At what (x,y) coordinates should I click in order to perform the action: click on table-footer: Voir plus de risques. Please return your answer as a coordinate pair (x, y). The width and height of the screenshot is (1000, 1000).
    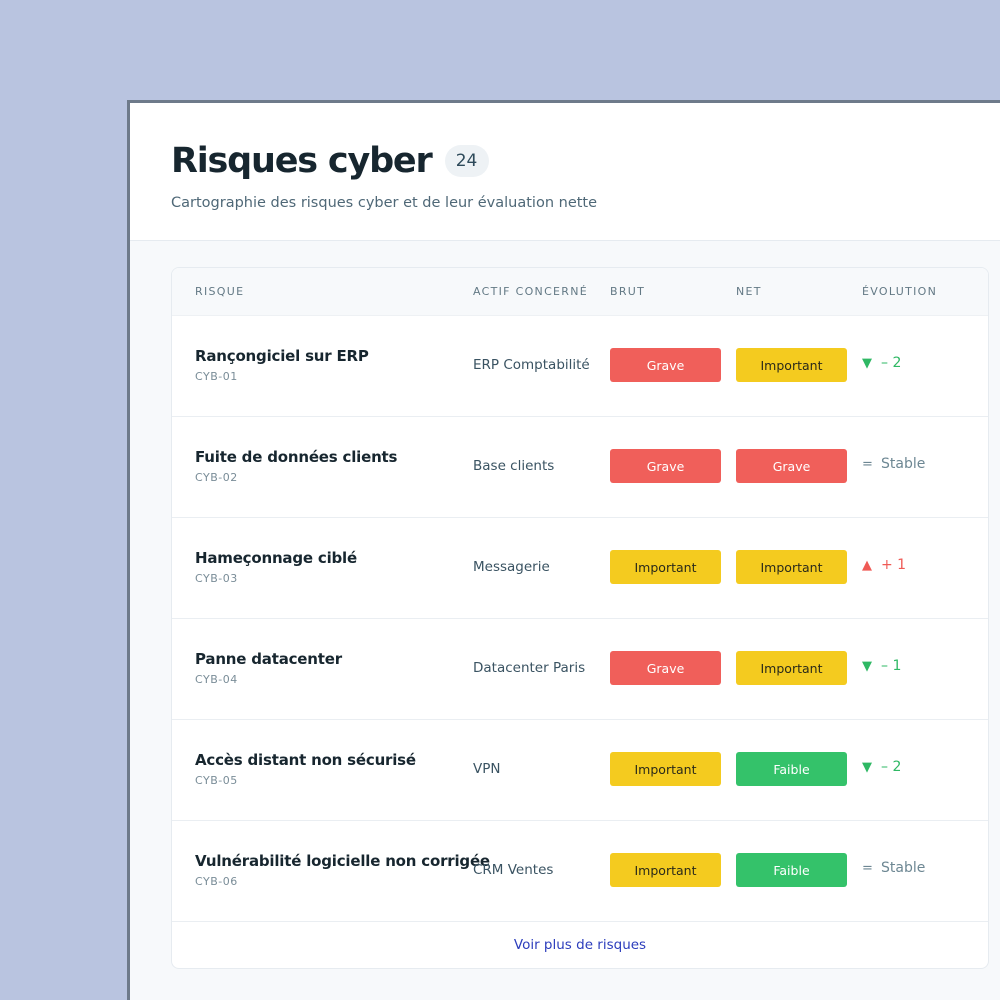
    Looking at the image, I should click on (580, 944).